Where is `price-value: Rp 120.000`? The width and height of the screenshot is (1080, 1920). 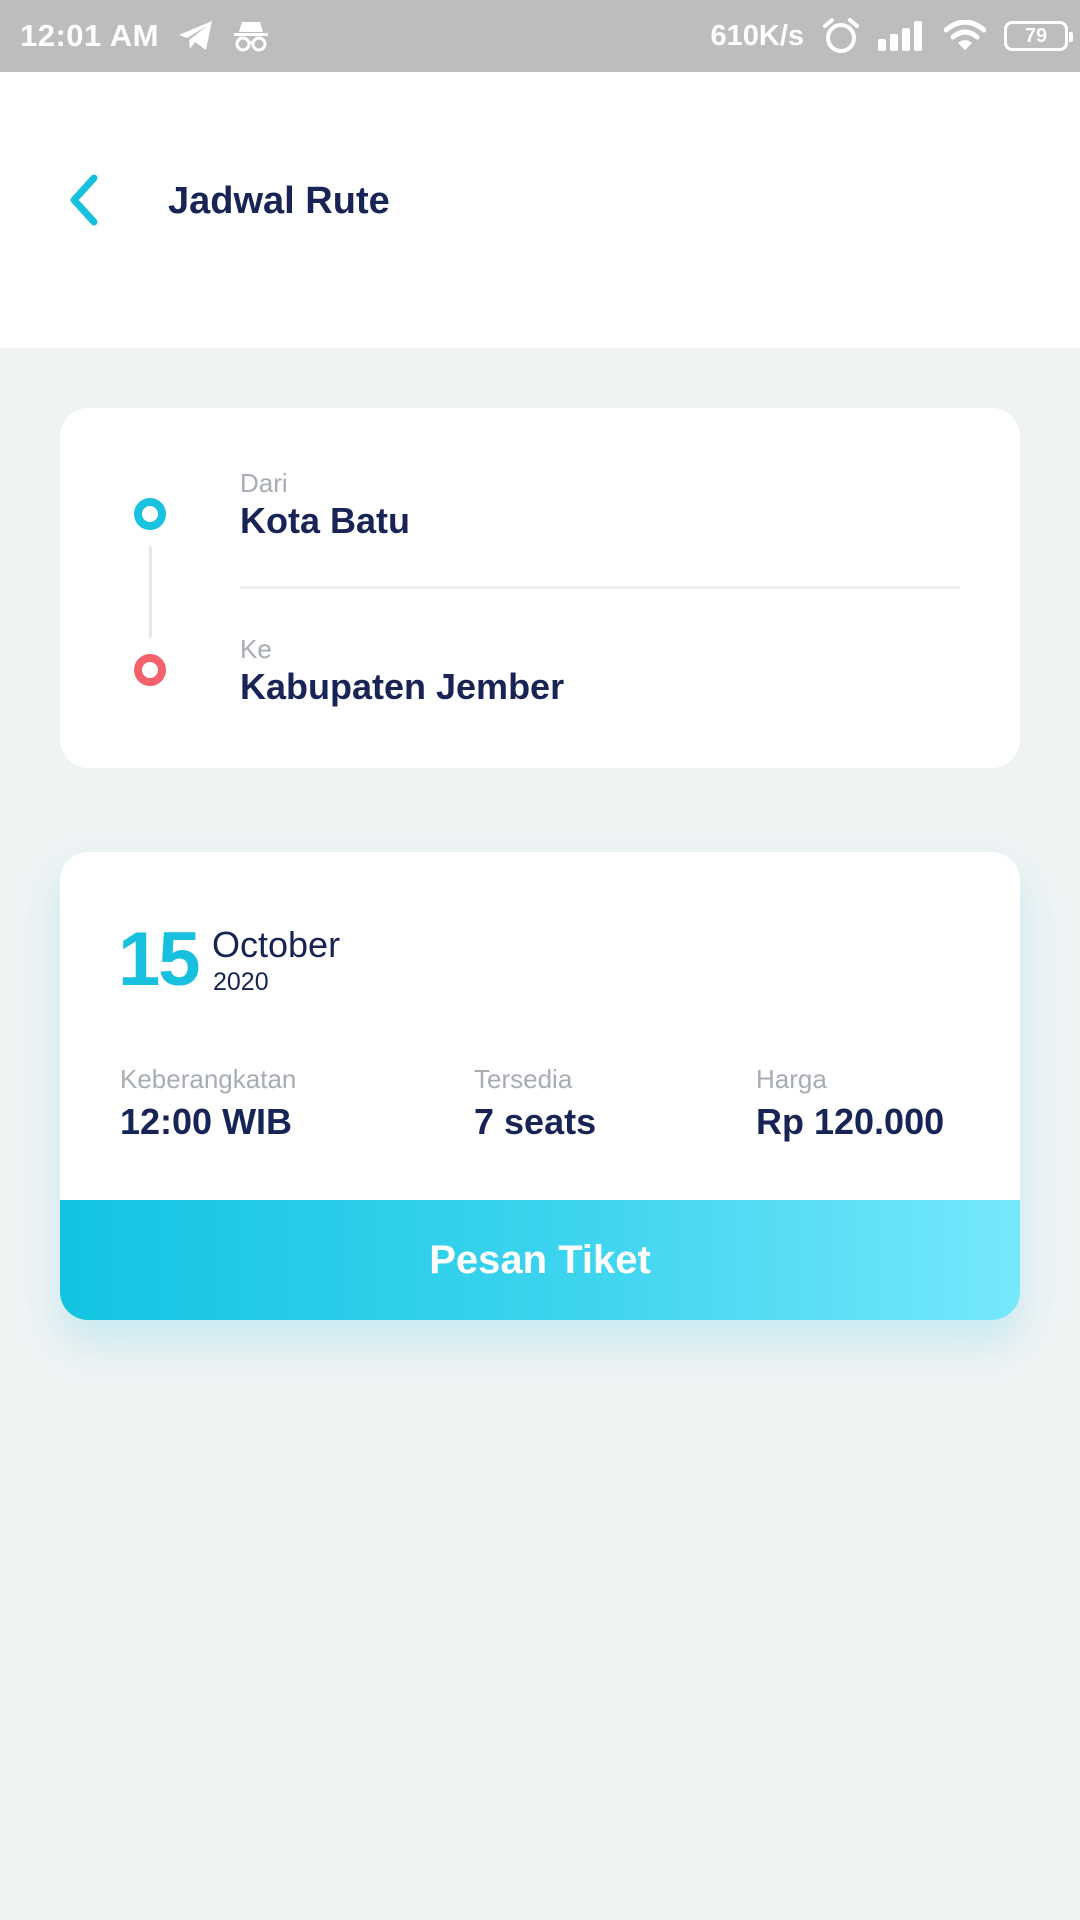
price-value: Rp 120.000 is located at coordinates (850, 1121).